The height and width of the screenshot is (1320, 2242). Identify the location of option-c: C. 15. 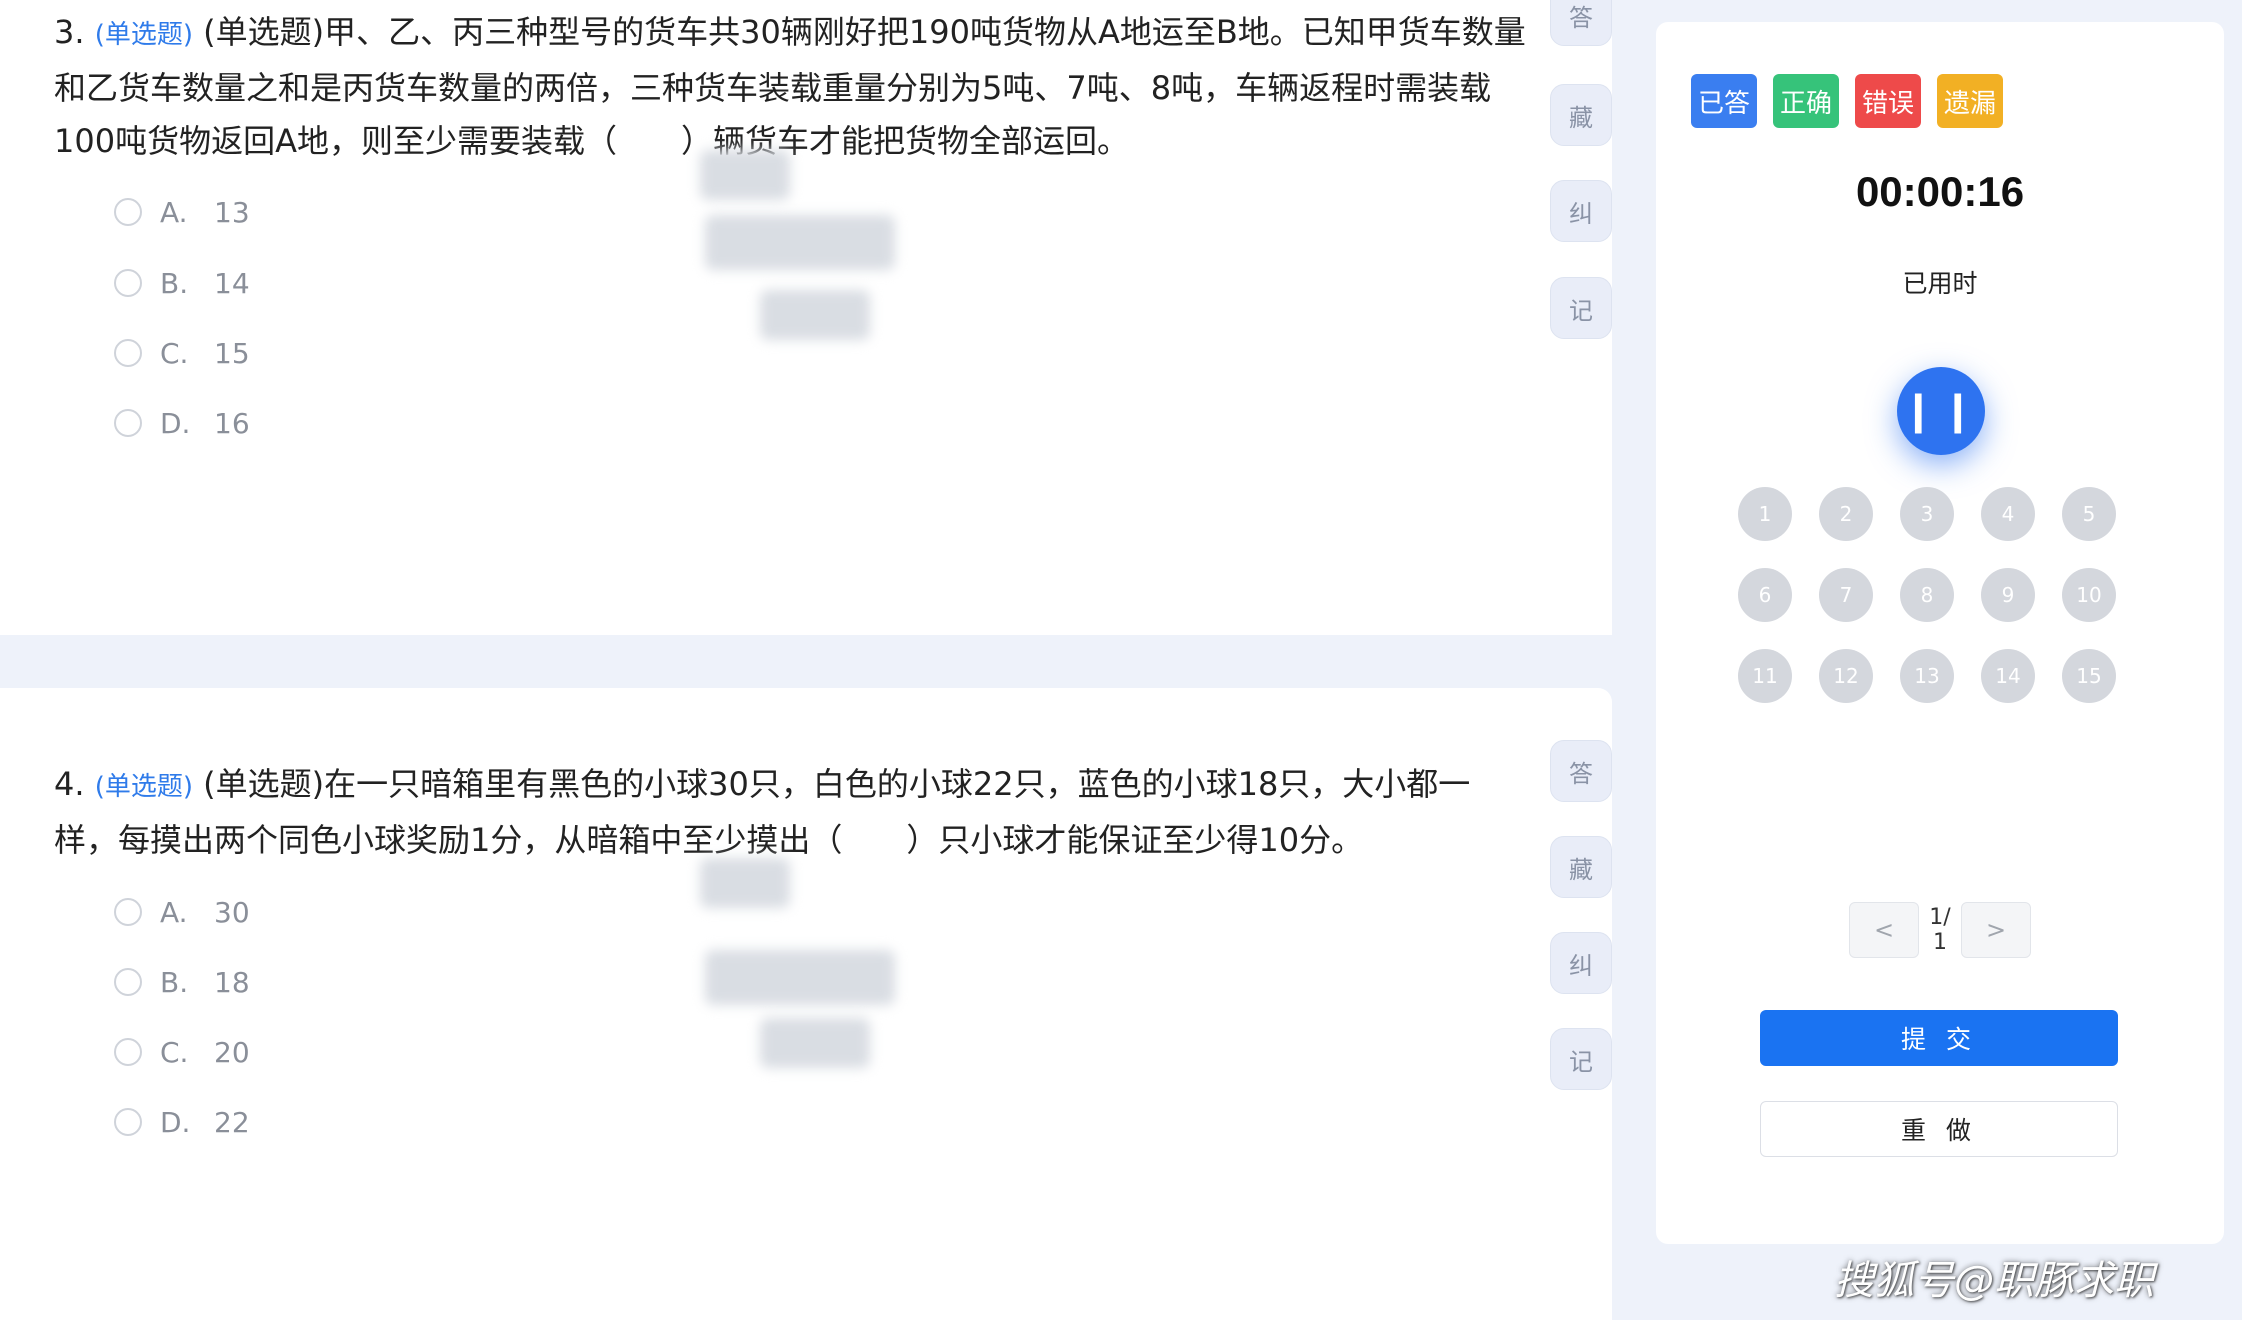
(182, 353).